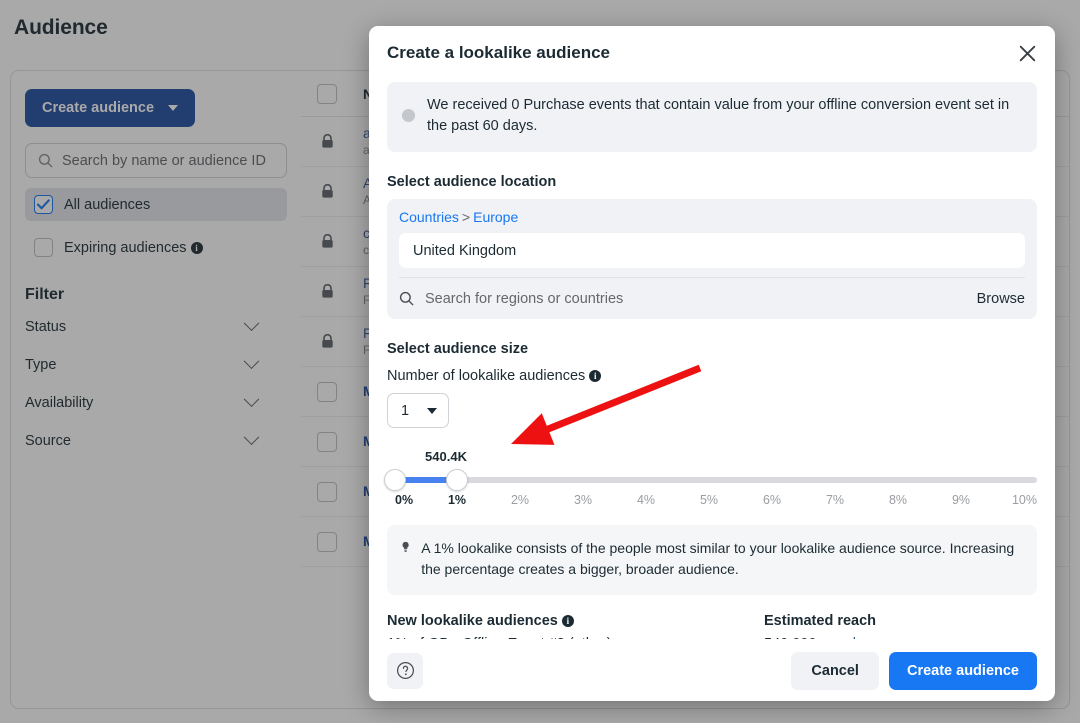  Describe the element at coordinates (405, 547) in the screenshot. I see `lightbulb-icon` at that location.